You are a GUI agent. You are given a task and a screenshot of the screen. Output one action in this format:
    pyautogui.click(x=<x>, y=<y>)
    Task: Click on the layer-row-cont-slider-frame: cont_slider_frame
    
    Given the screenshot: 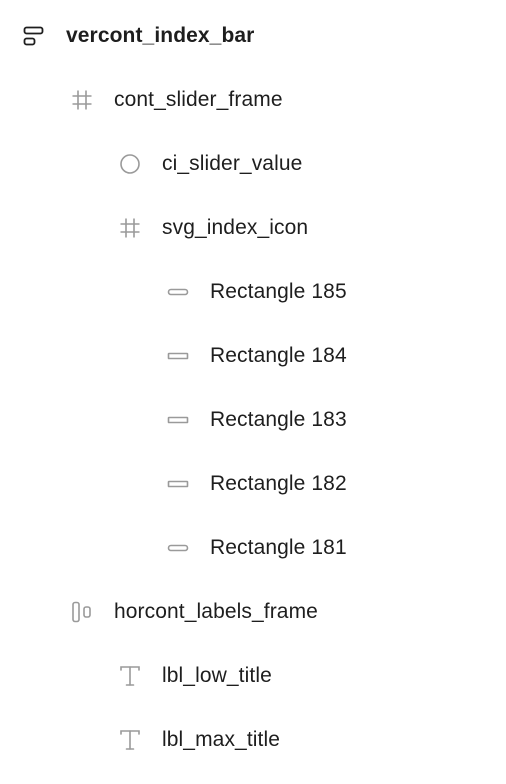 What is the action you would take?
    pyautogui.click(x=253, y=100)
    